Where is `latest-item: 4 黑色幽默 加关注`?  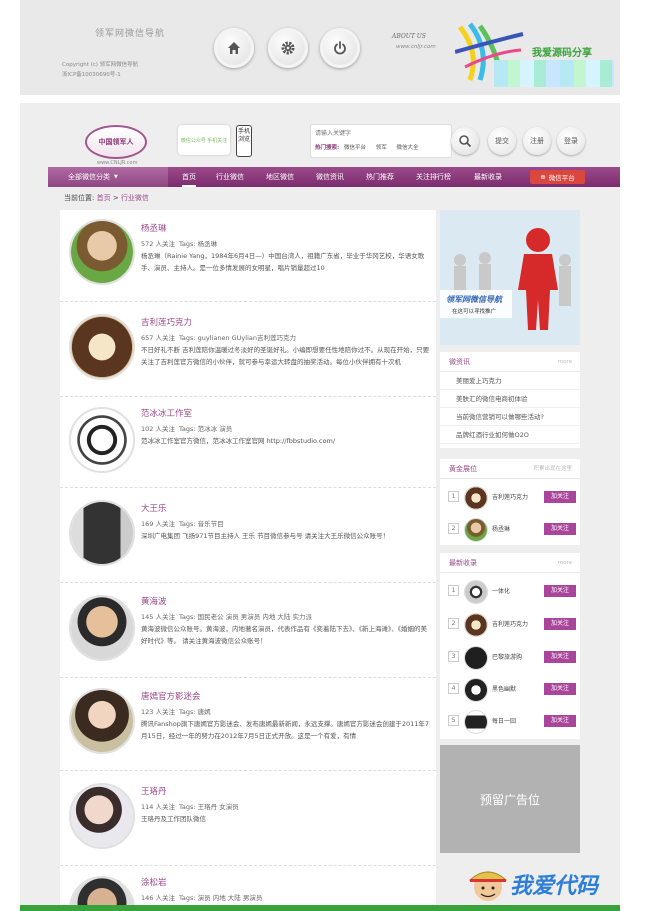 latest-item: 4 黑色幽默 加关注 is located at coordinates (516, 690).